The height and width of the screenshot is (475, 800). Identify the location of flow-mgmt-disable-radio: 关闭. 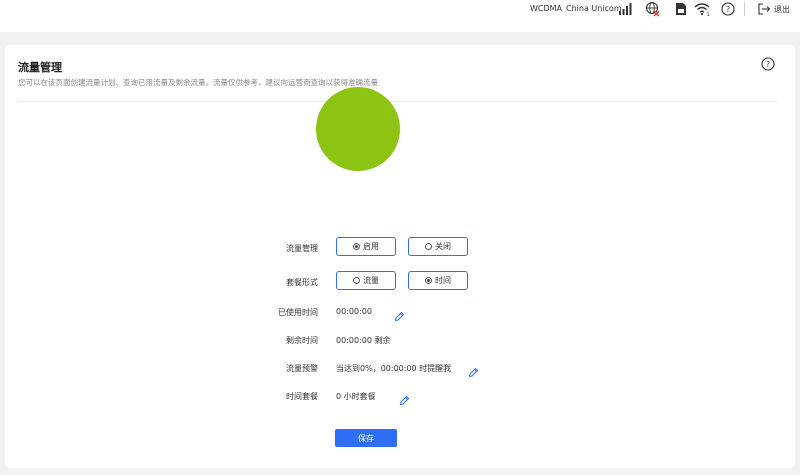
(438, 246).